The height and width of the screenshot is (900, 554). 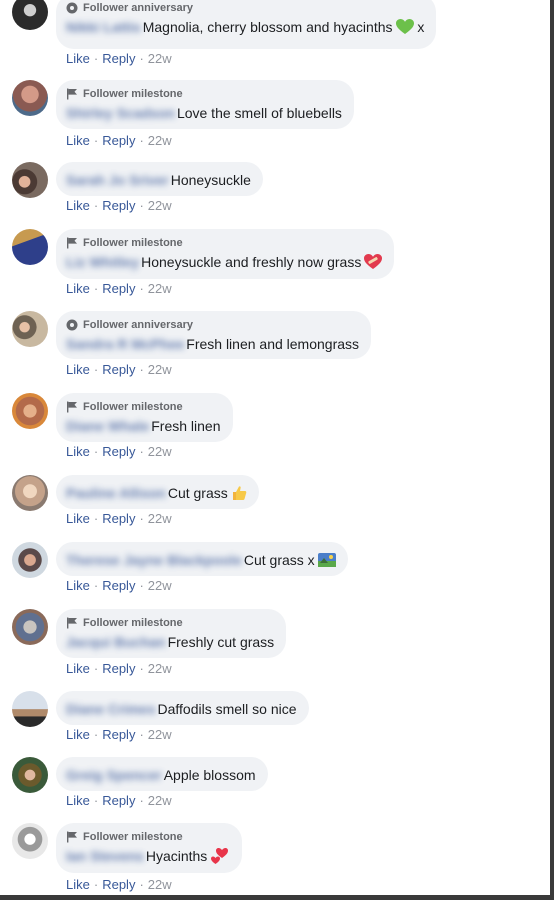 I want to click on commenter-name: Shirley Scadson, so click(x=120, y=113).